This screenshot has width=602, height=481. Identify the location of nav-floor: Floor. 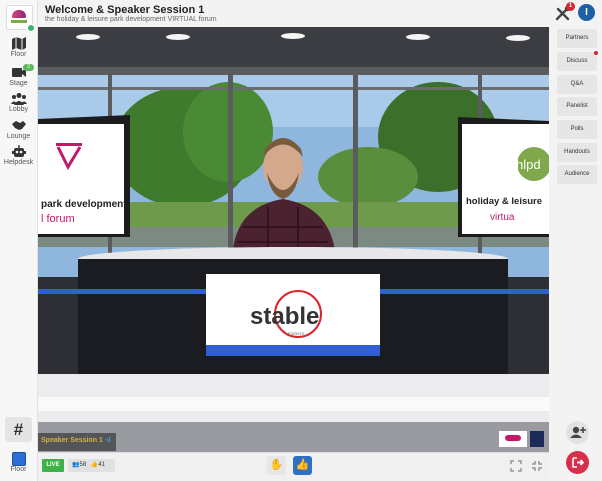
(18, 47).